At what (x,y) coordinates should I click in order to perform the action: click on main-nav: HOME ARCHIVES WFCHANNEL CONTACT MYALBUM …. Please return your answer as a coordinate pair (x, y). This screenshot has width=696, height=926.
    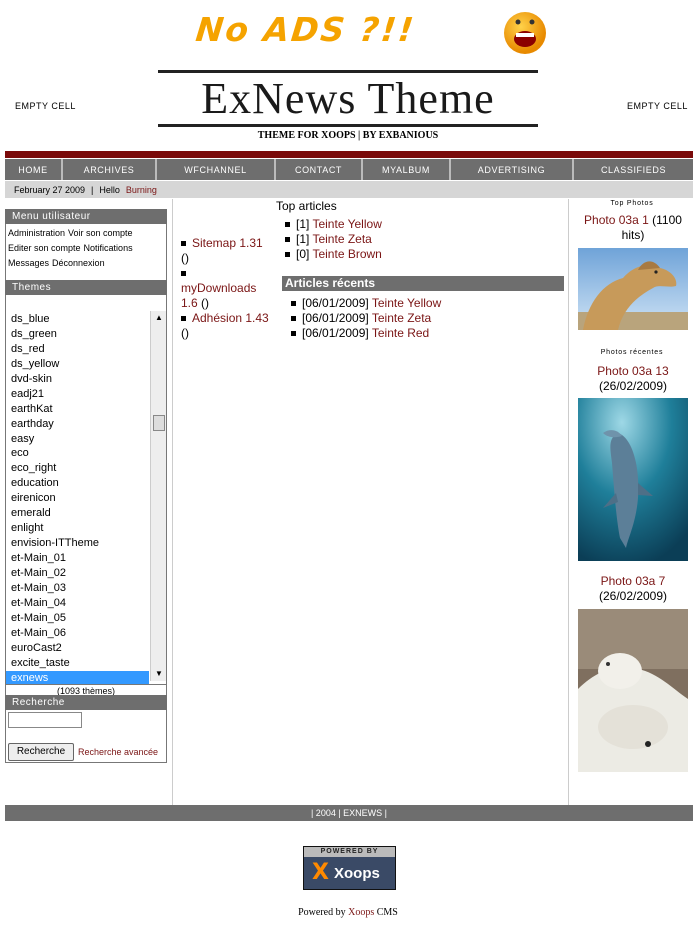
    Looking at the image, I should click on (349, 169).